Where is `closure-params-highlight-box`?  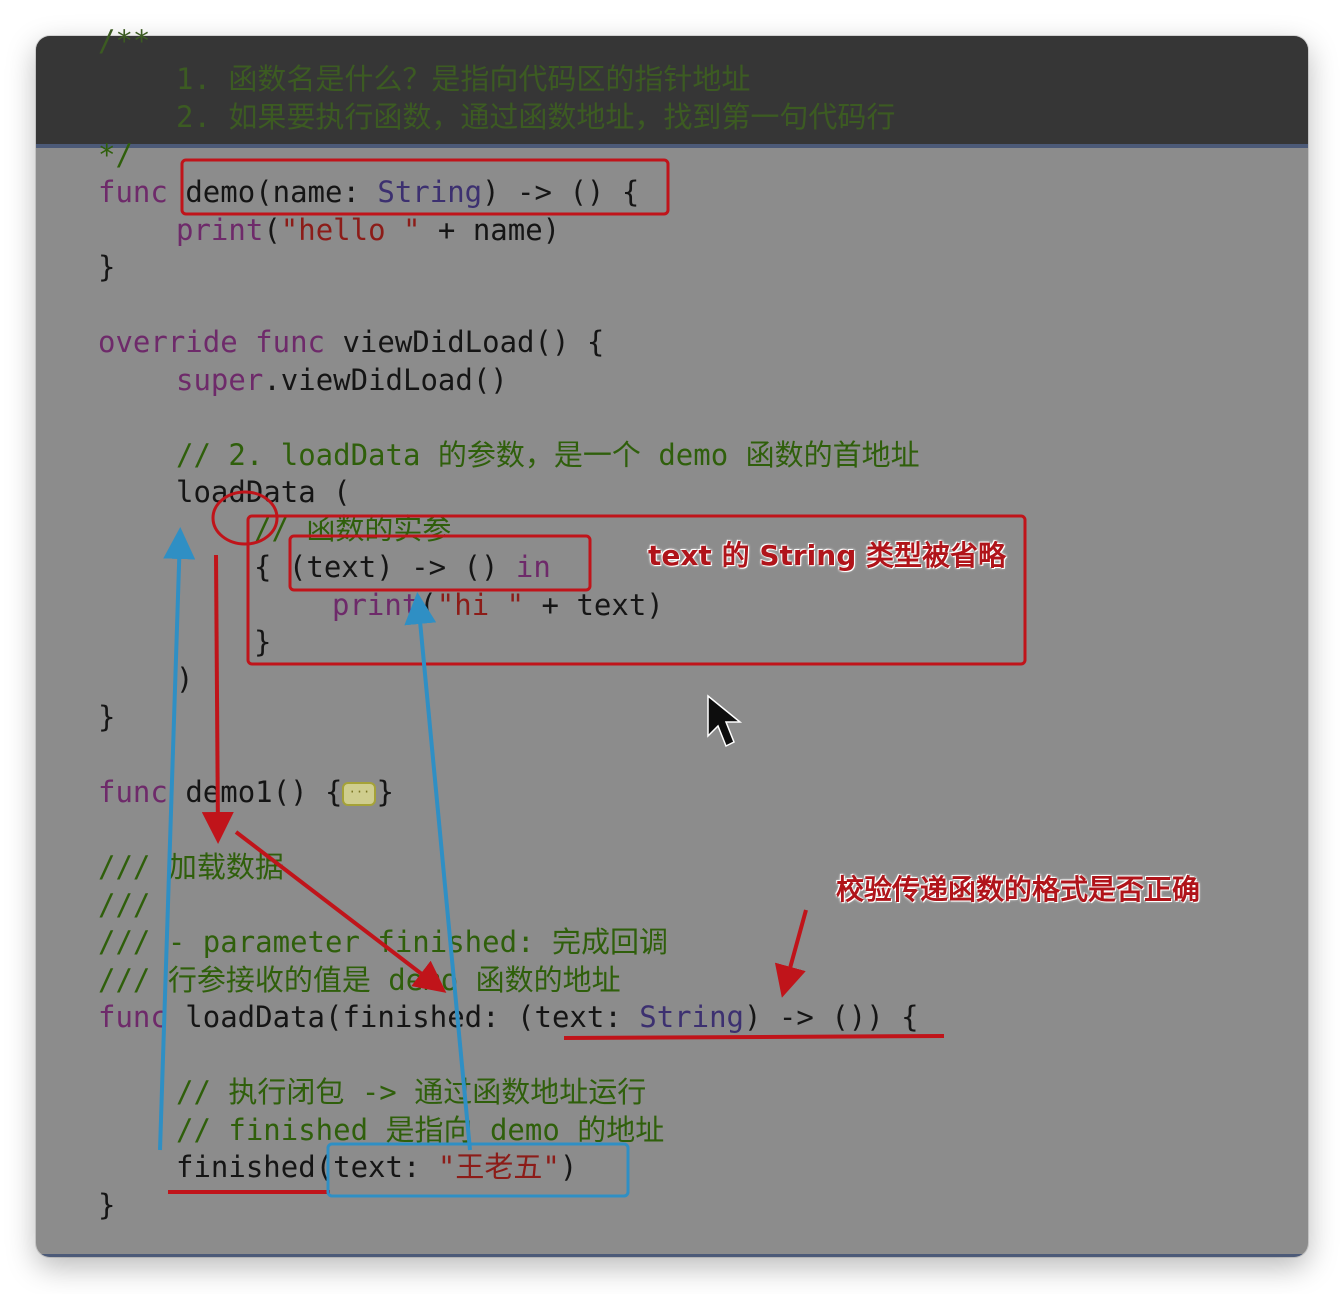
closure-params-highlight-box is located at coordinates (440, 563).